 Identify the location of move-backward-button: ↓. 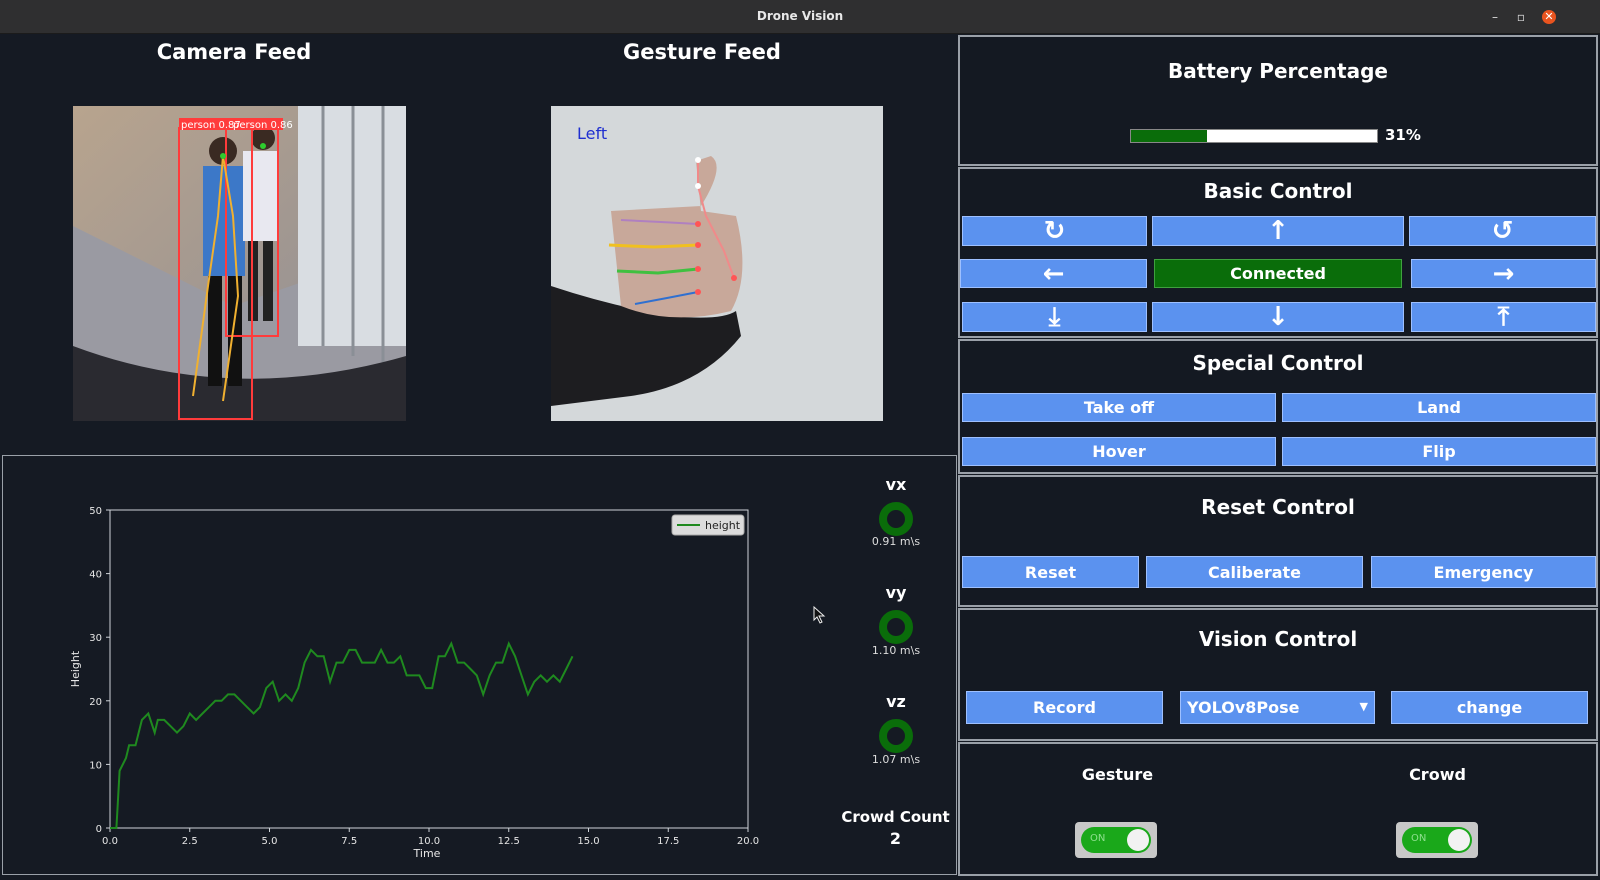
(1278, 317).